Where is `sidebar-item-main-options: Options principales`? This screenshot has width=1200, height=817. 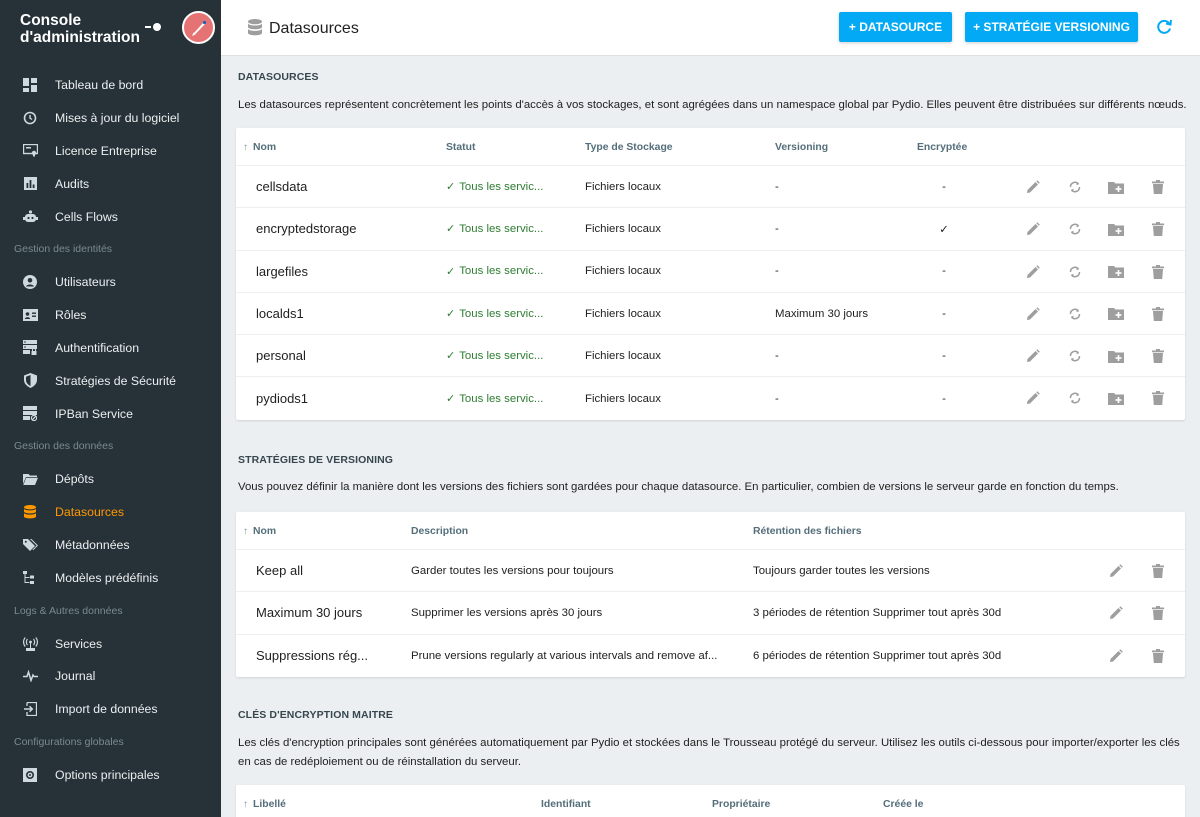 sidebar-item-main-options: Options principales is located at coordinates (110, 775).